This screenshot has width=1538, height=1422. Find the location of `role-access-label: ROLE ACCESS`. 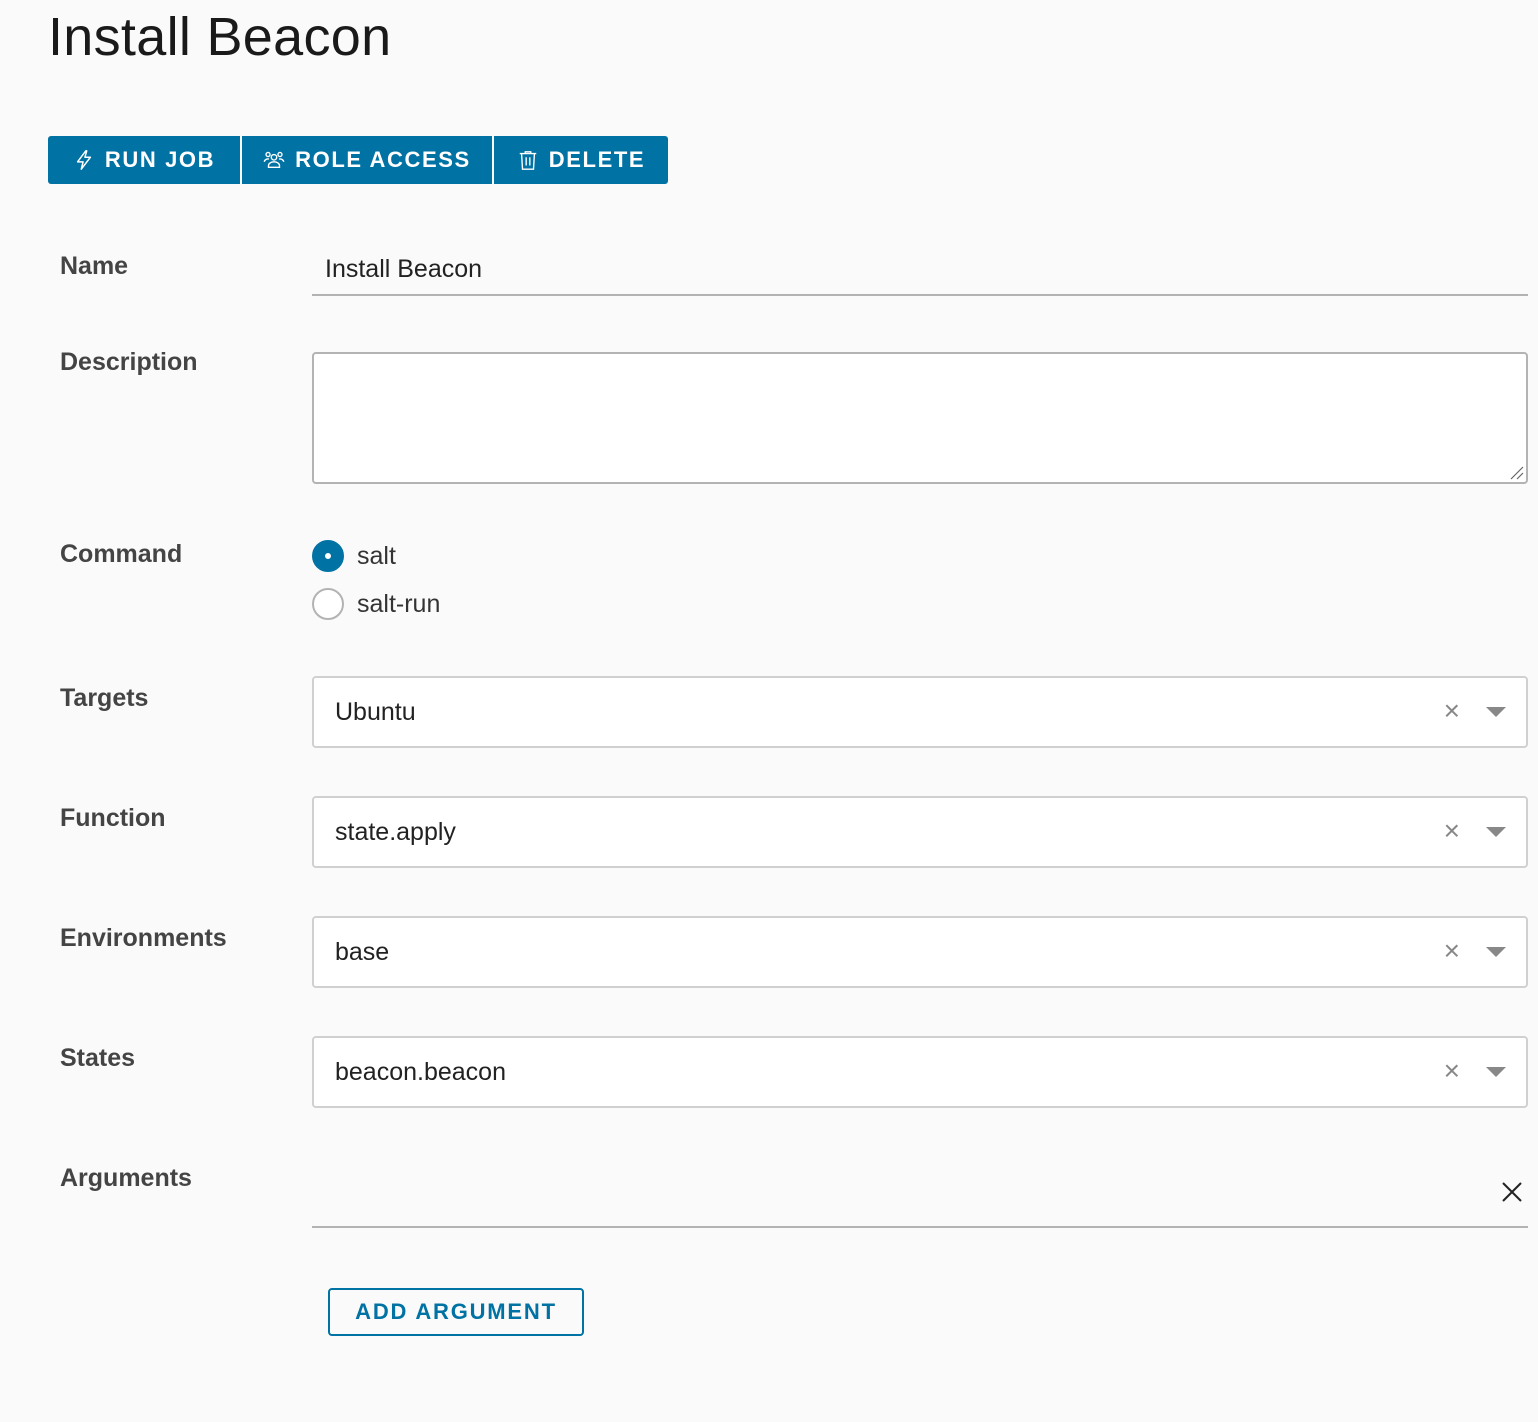

role-access-label: ROLE ACCESS is located at coordinates (383, 159).